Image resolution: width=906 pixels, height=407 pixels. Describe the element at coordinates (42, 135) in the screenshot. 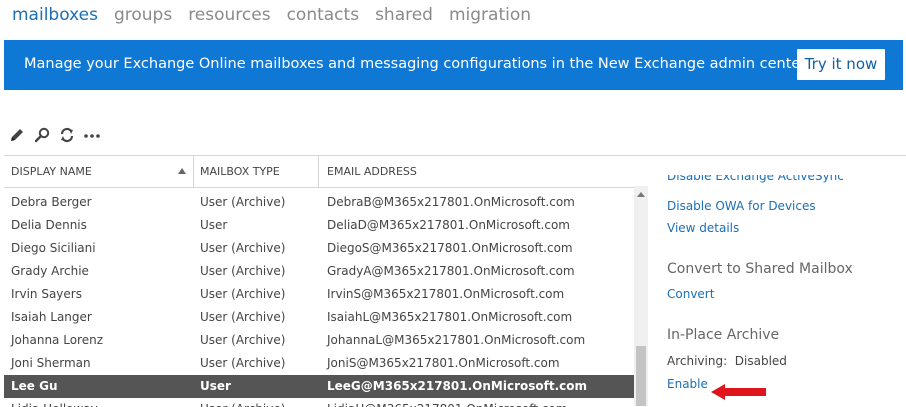

I see `search-icon` at that location.